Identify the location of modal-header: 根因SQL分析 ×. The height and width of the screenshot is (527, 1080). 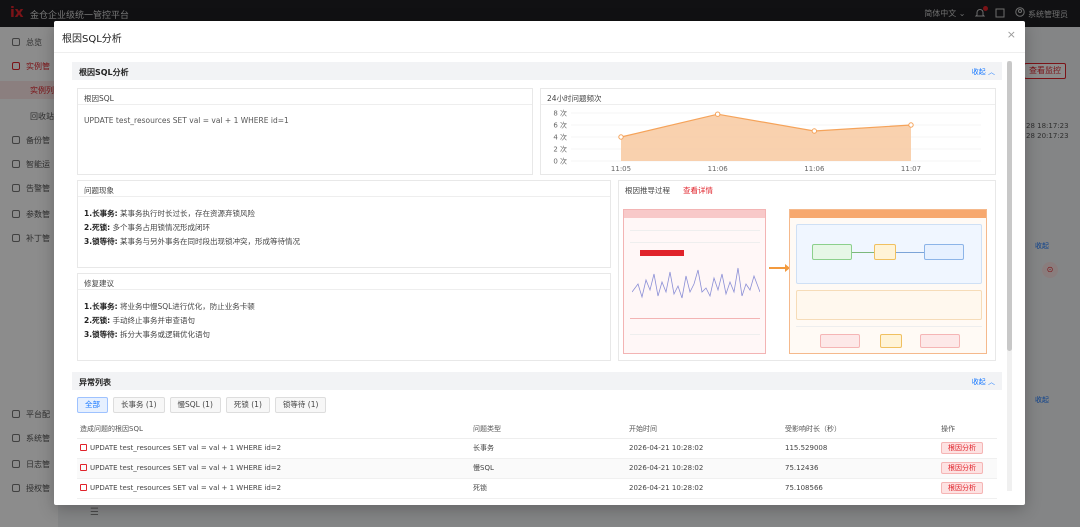
(539, 37).